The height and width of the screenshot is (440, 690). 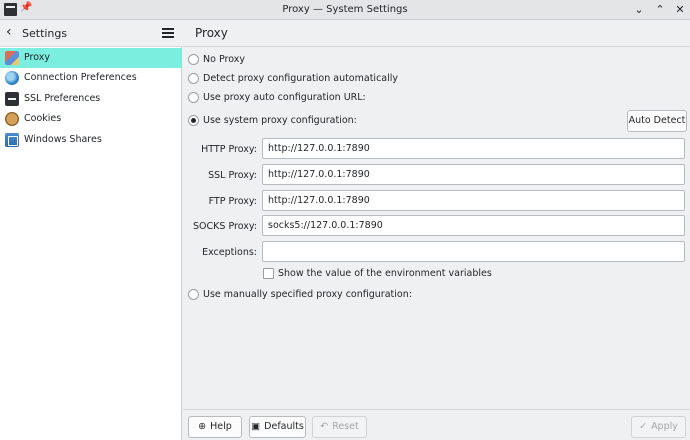 What do you see at coordinates (63, 139) in the screenshot?
I see `sidebar-item-label: Windows Shares` at bounding box center [63, 139].